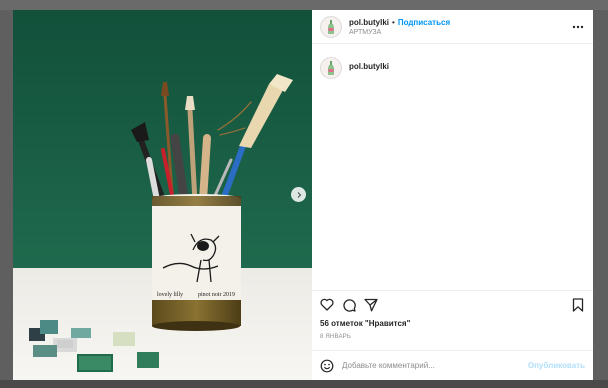 This screenshot has height=388, width=608. I want to click on paper-plane-icon, so click(371, 304).